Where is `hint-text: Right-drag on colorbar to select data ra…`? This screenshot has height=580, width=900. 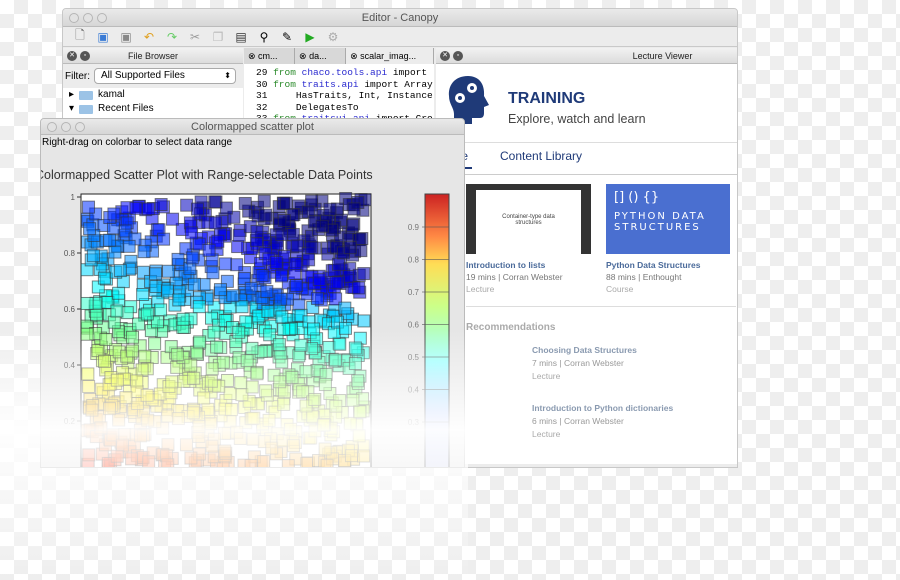
hint-text: Right-drag on colorbar to select data ra… is located at coordinates (137, 142).